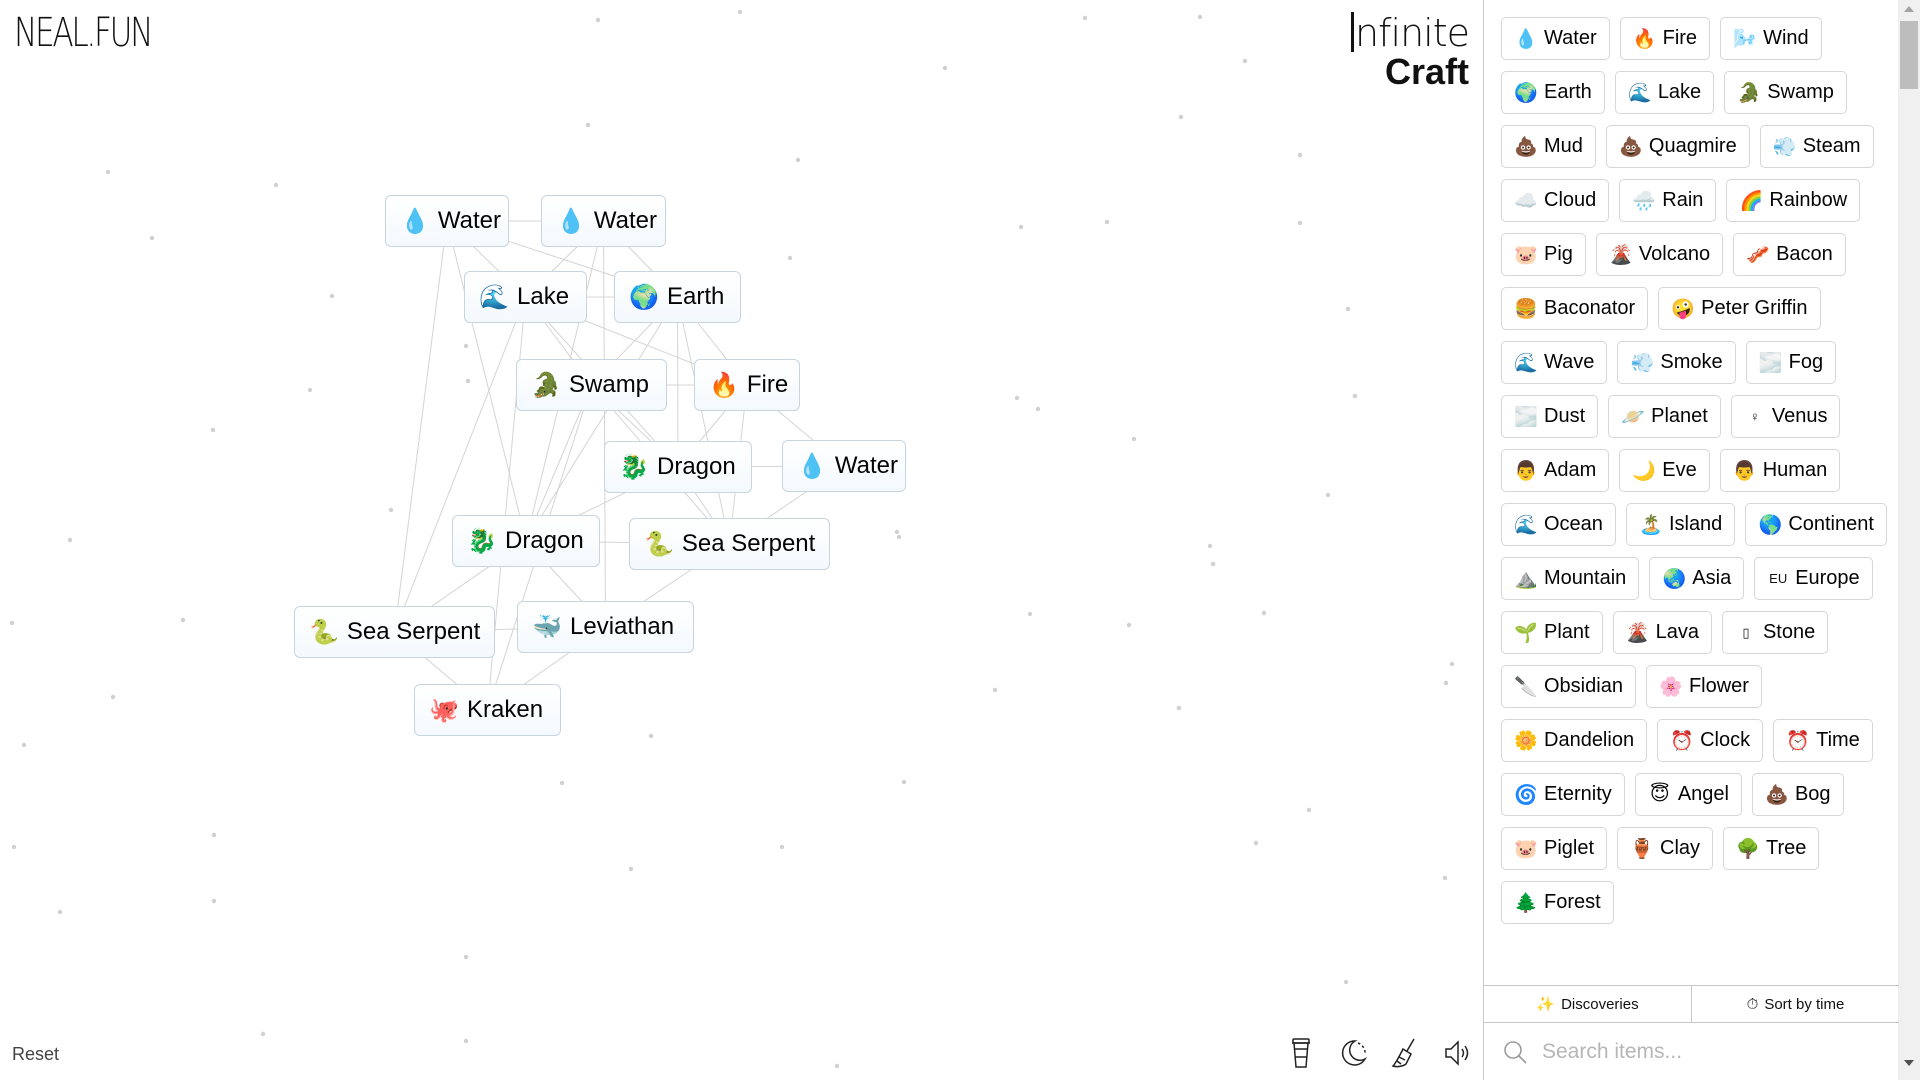 The image size is (1920, 1080). What do you see at coordinates (1664, 470) in the screenshot?
I see `sidebar-item-eve: 🌙 Eve` at bounding box center [1664, 470].